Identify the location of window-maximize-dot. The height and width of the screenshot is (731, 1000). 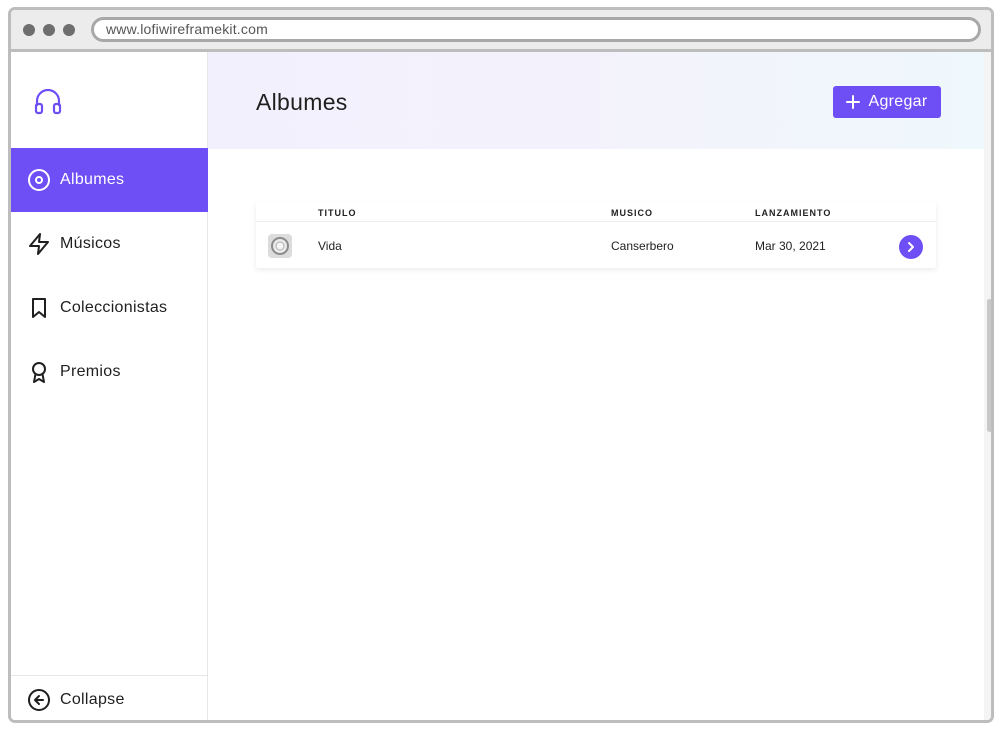
(69, 30).